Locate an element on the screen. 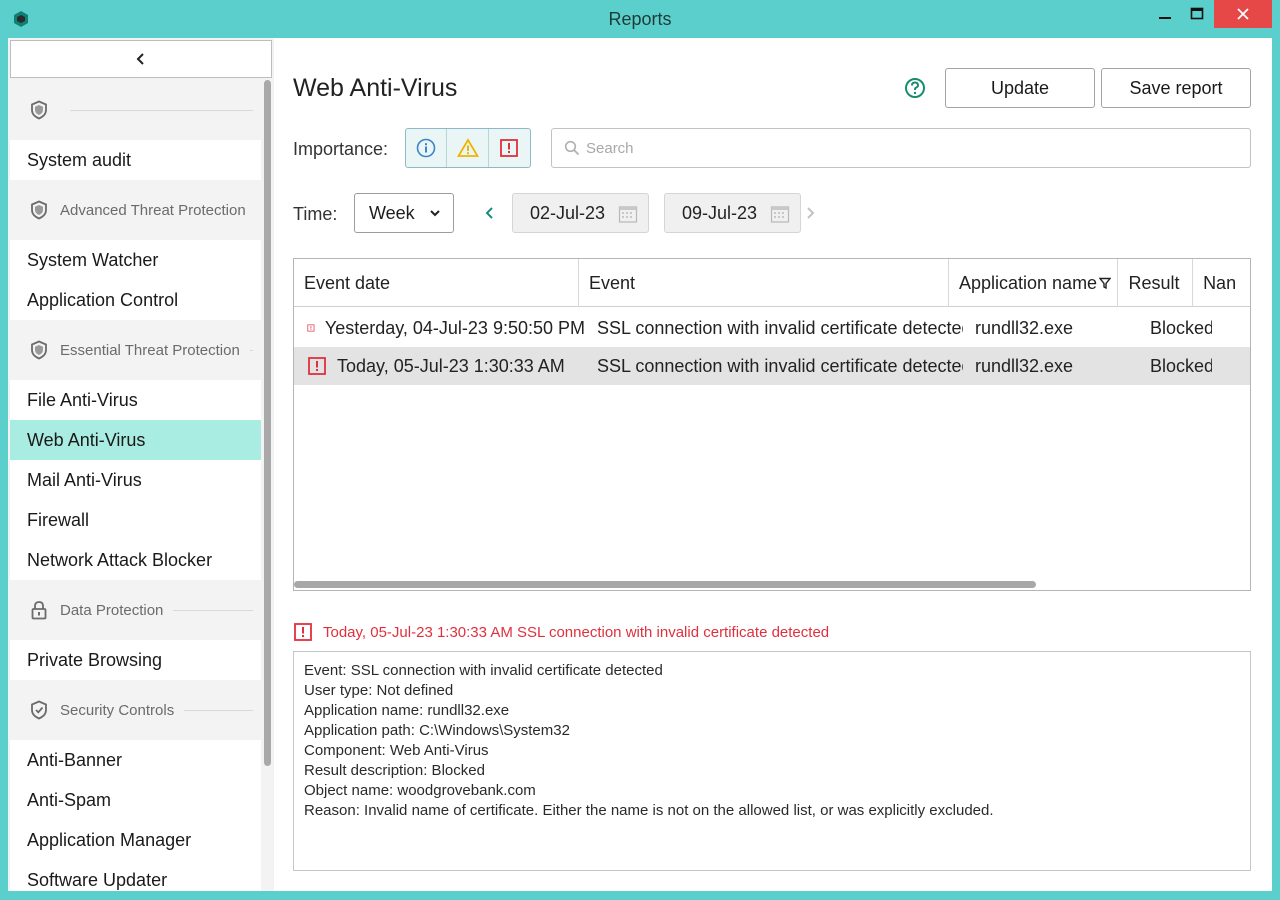 This screenshot has height=900, width=1280. sidebar-item-firewall: Firewall is located at coordinates (135, 520).